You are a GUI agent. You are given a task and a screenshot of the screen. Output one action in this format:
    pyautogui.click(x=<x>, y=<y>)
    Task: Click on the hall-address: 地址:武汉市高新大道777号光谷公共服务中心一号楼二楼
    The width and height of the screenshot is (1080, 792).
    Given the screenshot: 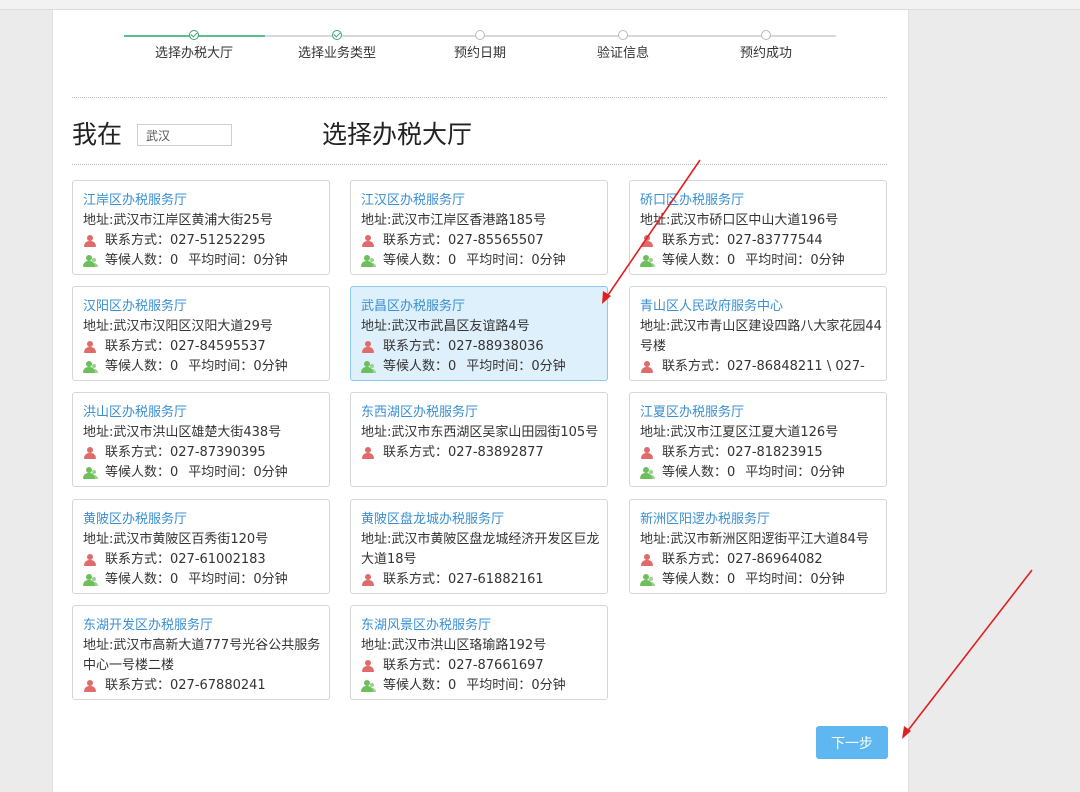 What is the action you would take?
    pyautogui.click(x=202, y=655)
    